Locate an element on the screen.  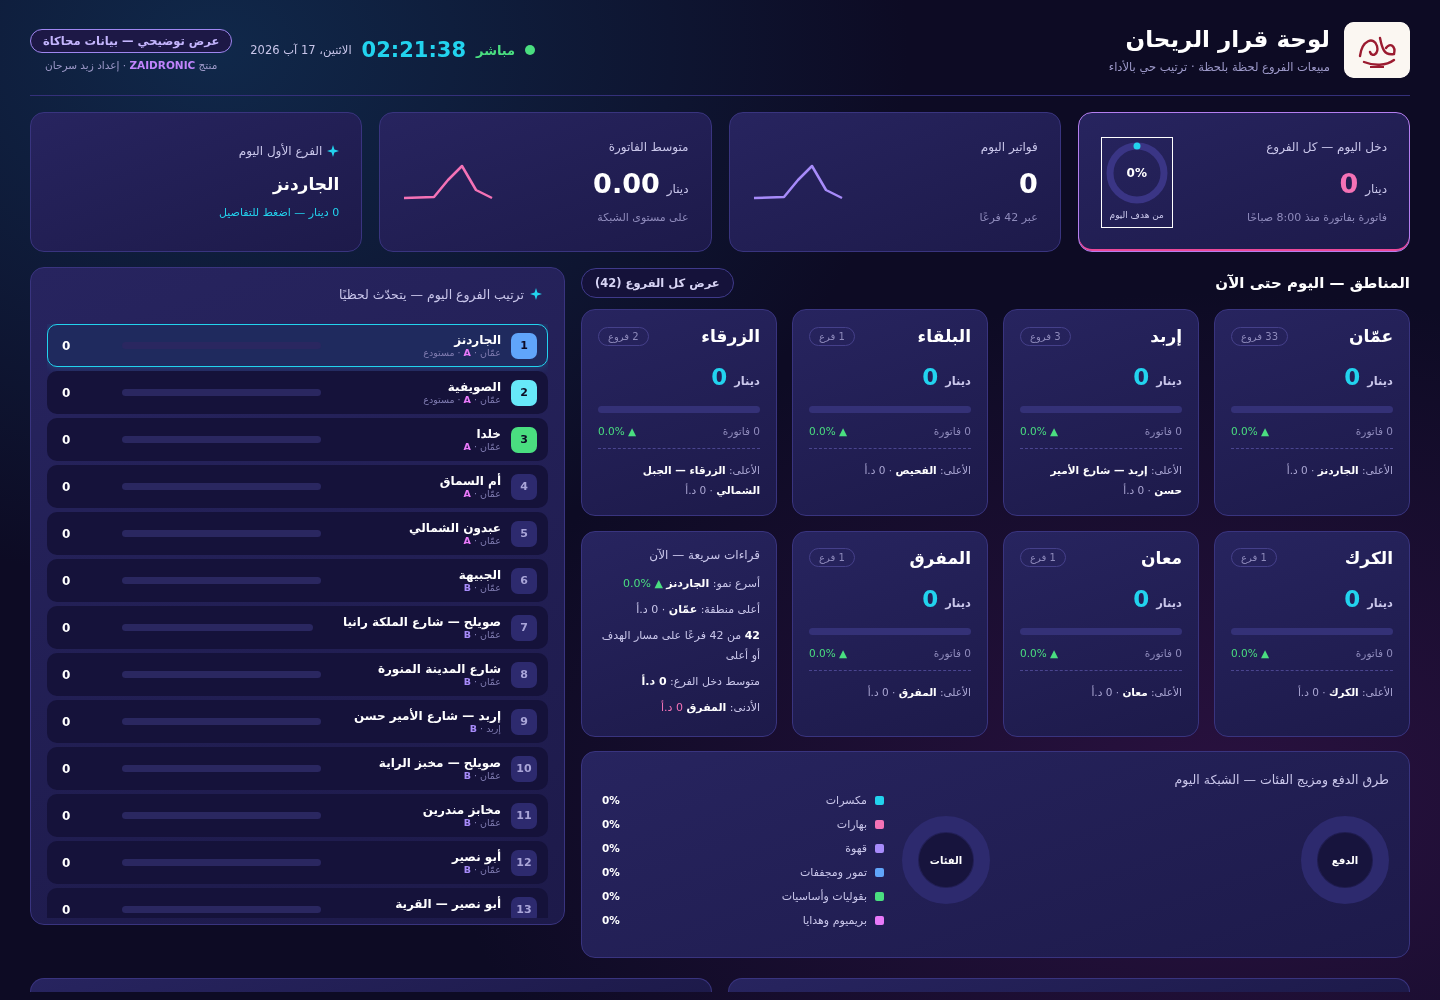
rank-badge: 7 is located at coordinates (524, 627).